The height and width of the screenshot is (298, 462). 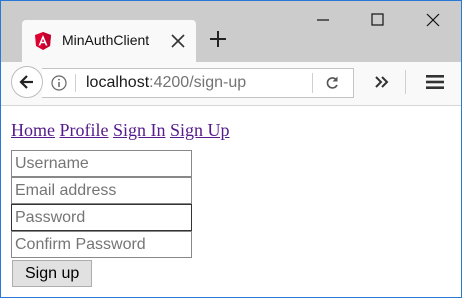 I want to click on back-button, so click(x=27, y=82).